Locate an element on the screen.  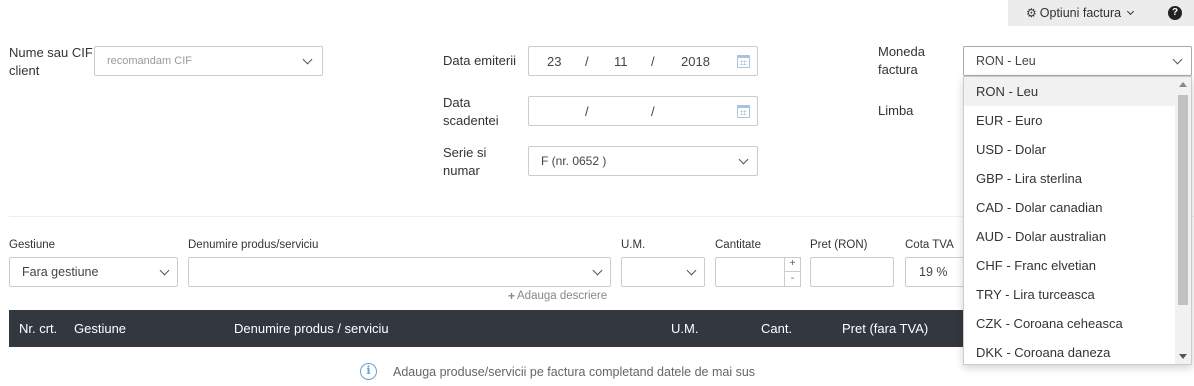
column-header: Cant. is located at coordinates (777, 328).